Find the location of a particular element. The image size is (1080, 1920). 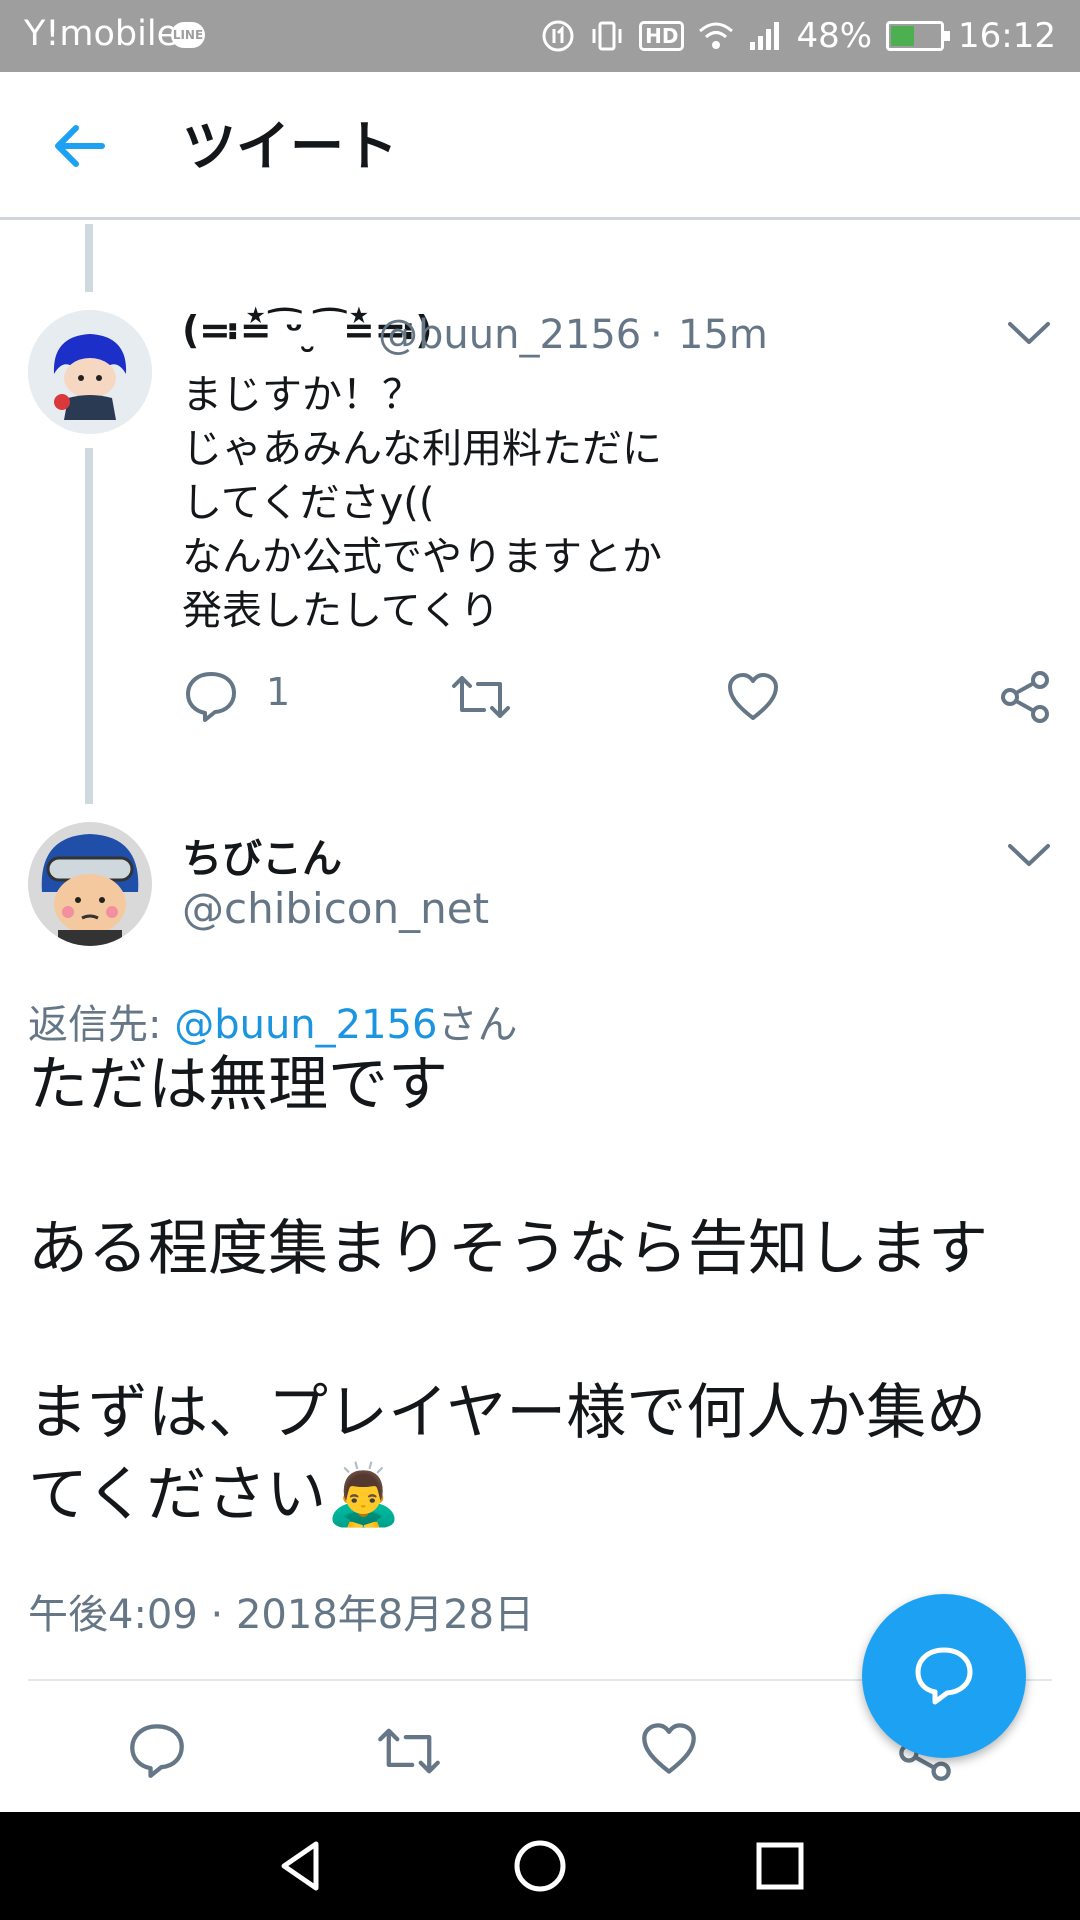

clock: 16:12 is located at coordinates (1007, 36).